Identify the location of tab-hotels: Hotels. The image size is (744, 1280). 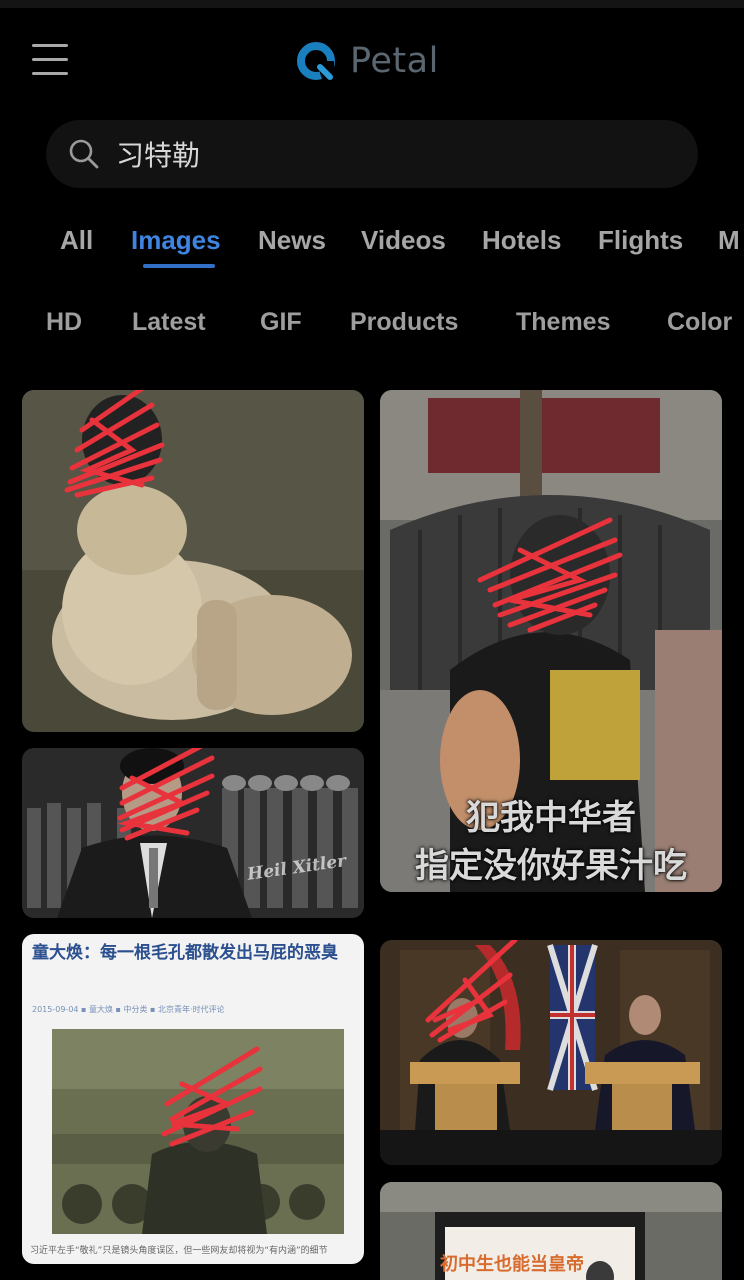
(521, 240).